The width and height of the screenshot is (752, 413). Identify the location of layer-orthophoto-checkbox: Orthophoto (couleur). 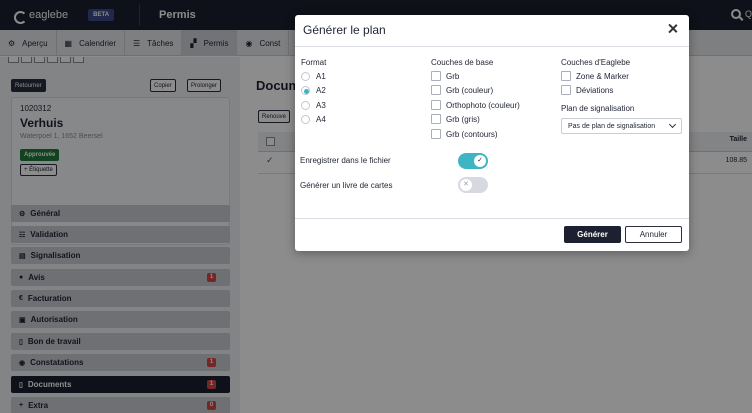
(475, 105).